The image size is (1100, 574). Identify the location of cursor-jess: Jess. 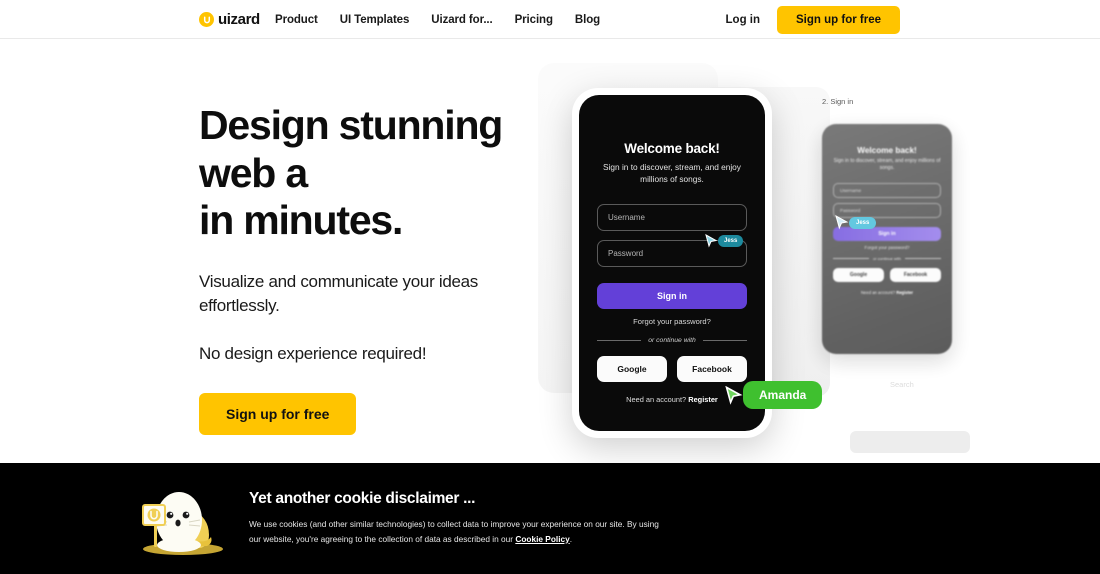
(724, 241).